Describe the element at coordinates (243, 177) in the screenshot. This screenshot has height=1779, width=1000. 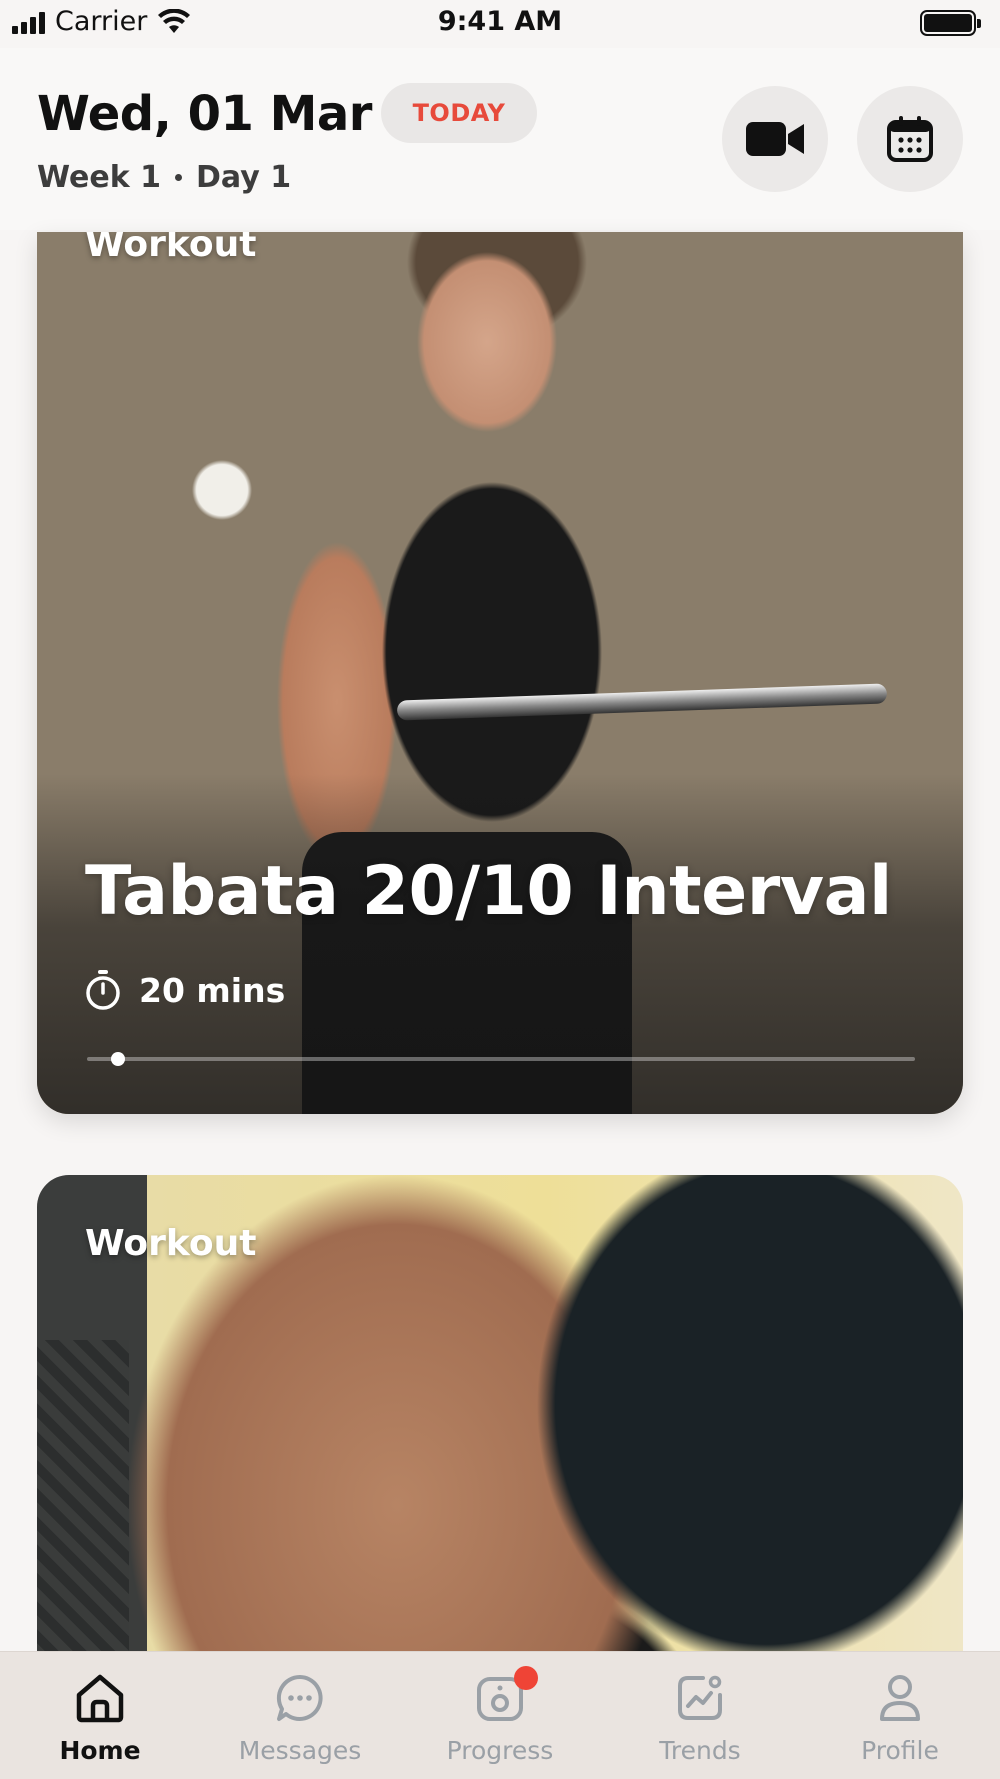
I see `day-label: Day 1` at that location.